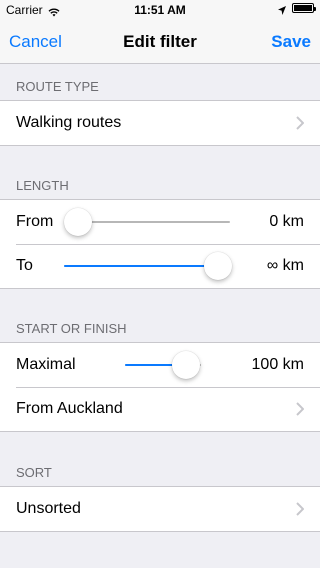  I want to click on maximal-row: Maximal 100 km, so click(160, 365).